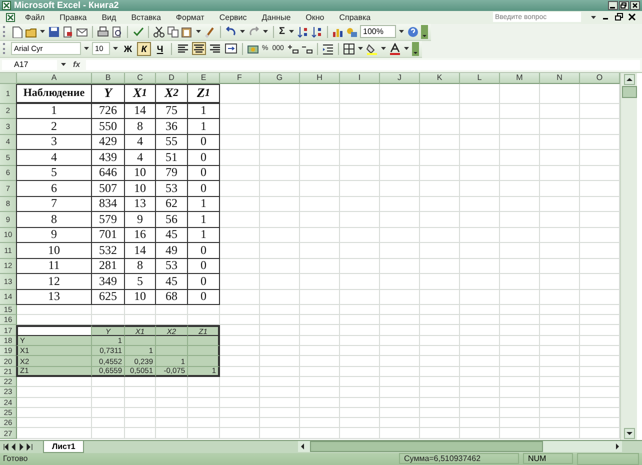  What do you see at coordinates (108, 78) in the screenshot?
I see `column-header: B` at bounding box center [108, 78].